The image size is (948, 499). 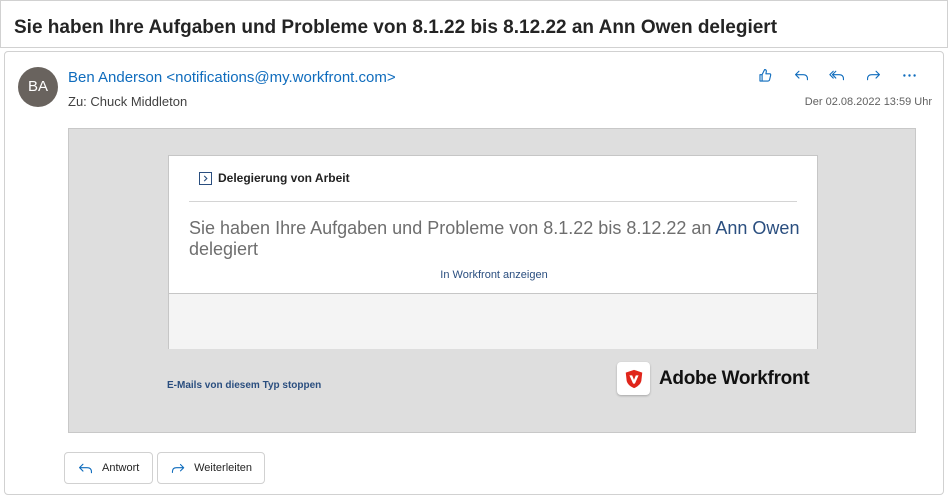 What do you see at coordinates (280, 77) in the screenshot?
I see `sender-email: <notifications@my.workfront.com>` at bounding box center [280, 77].